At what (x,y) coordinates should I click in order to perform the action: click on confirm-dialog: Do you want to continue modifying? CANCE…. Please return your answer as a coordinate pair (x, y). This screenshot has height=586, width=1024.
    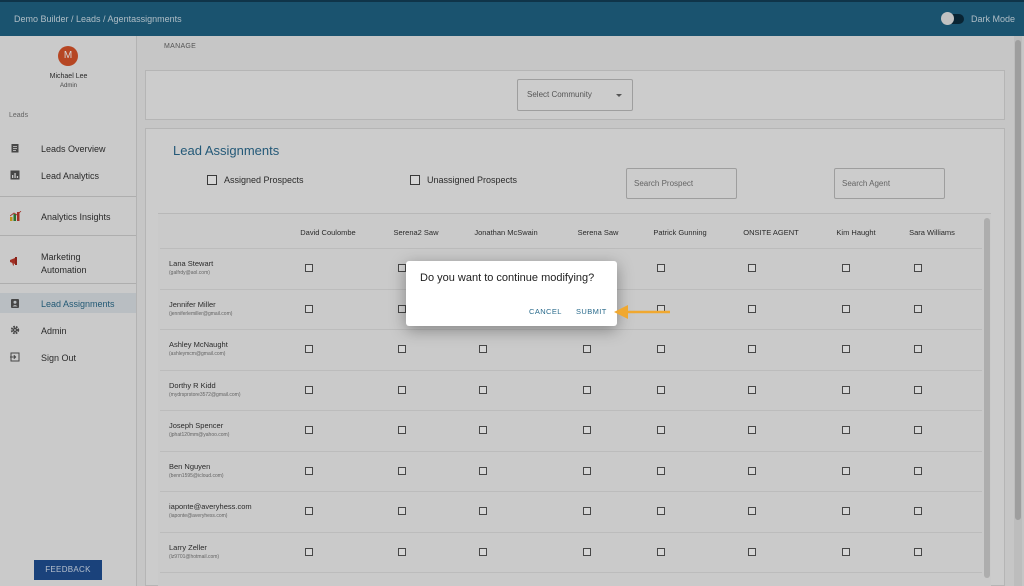
    Looking at the image, I should click on (511, 293).